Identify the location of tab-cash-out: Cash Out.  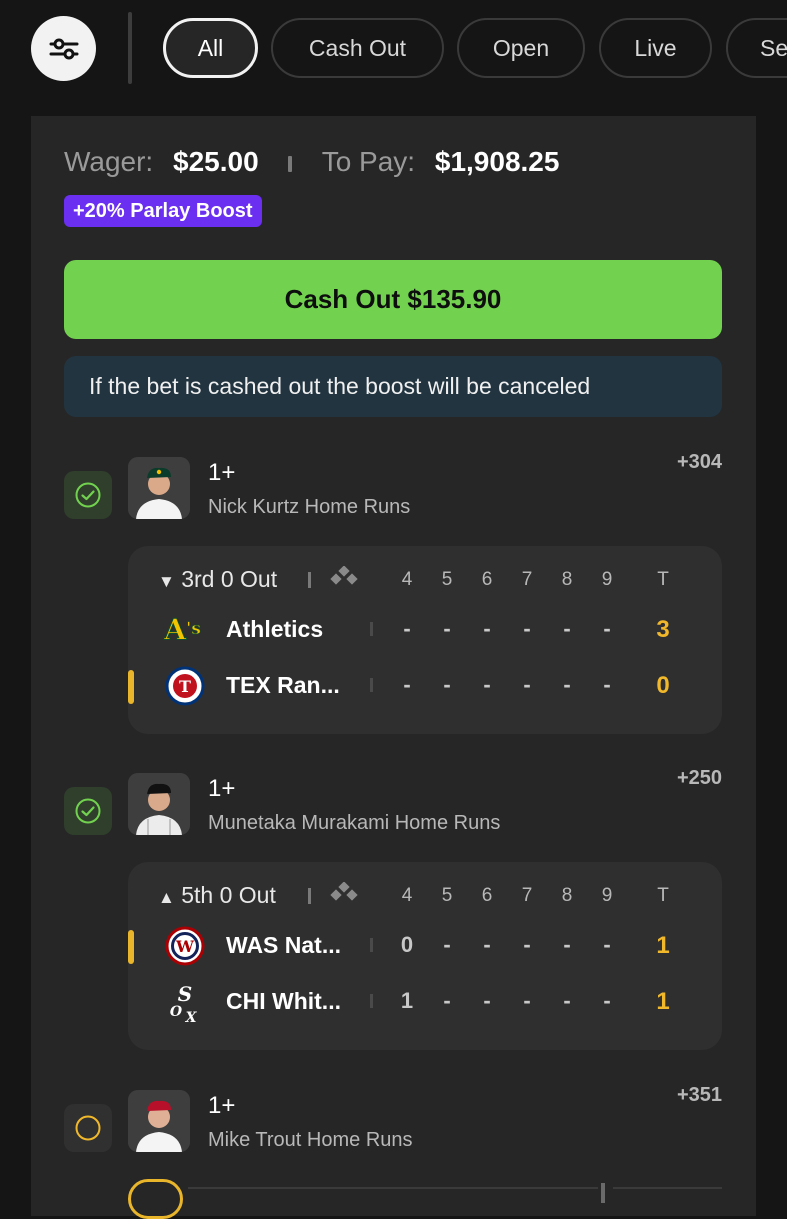
(357, 48).